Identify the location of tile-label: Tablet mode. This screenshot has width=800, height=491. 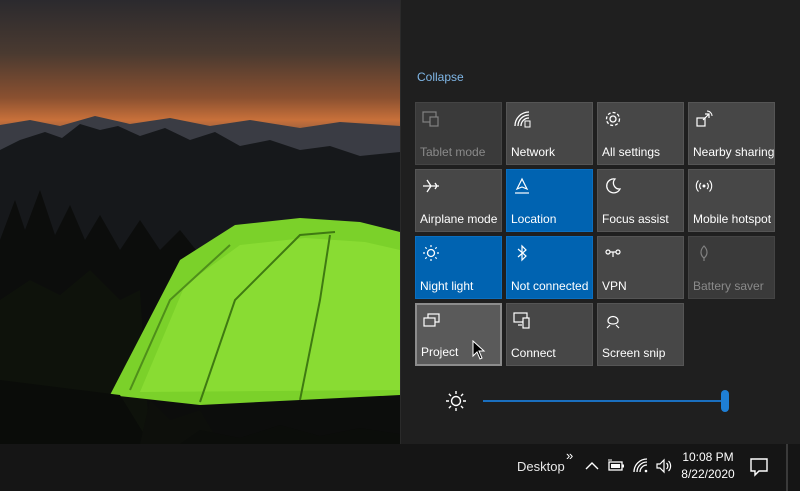
(453, 152).